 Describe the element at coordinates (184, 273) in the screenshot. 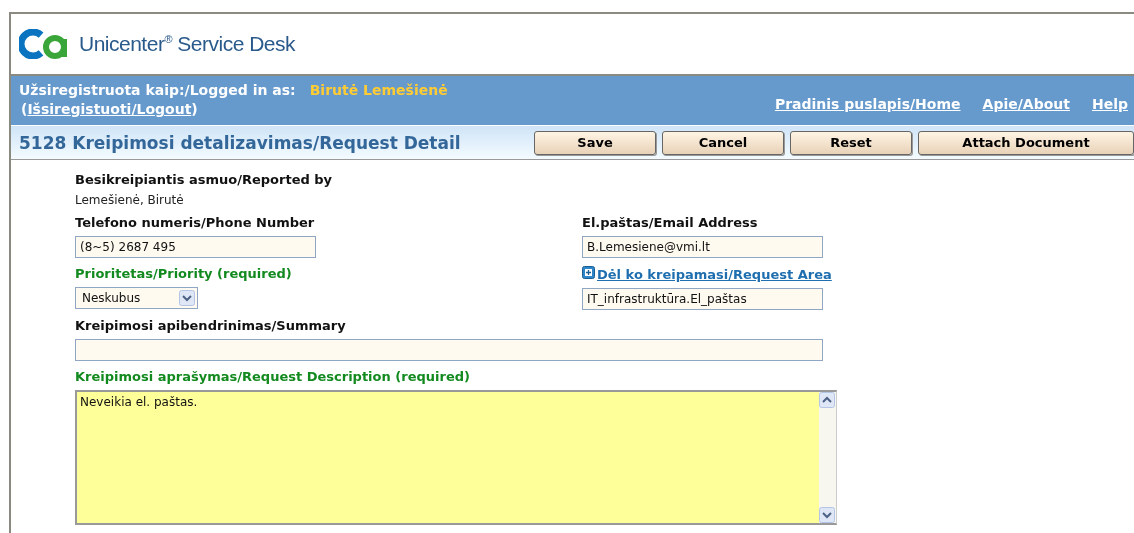

I see `field-label: Prioritetas/Priority (required)` at that location.